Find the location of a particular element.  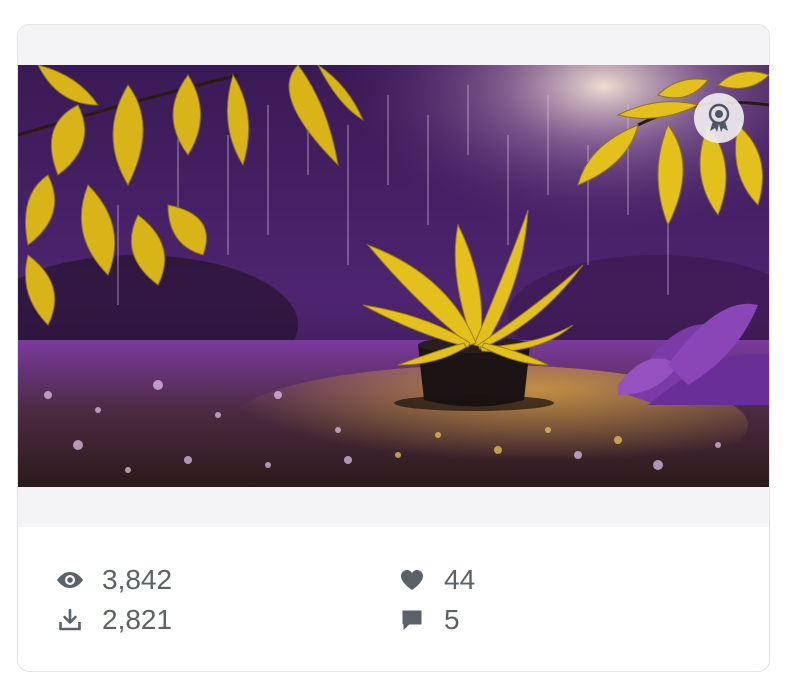

comment-icon is located at coordinates (412, 620).